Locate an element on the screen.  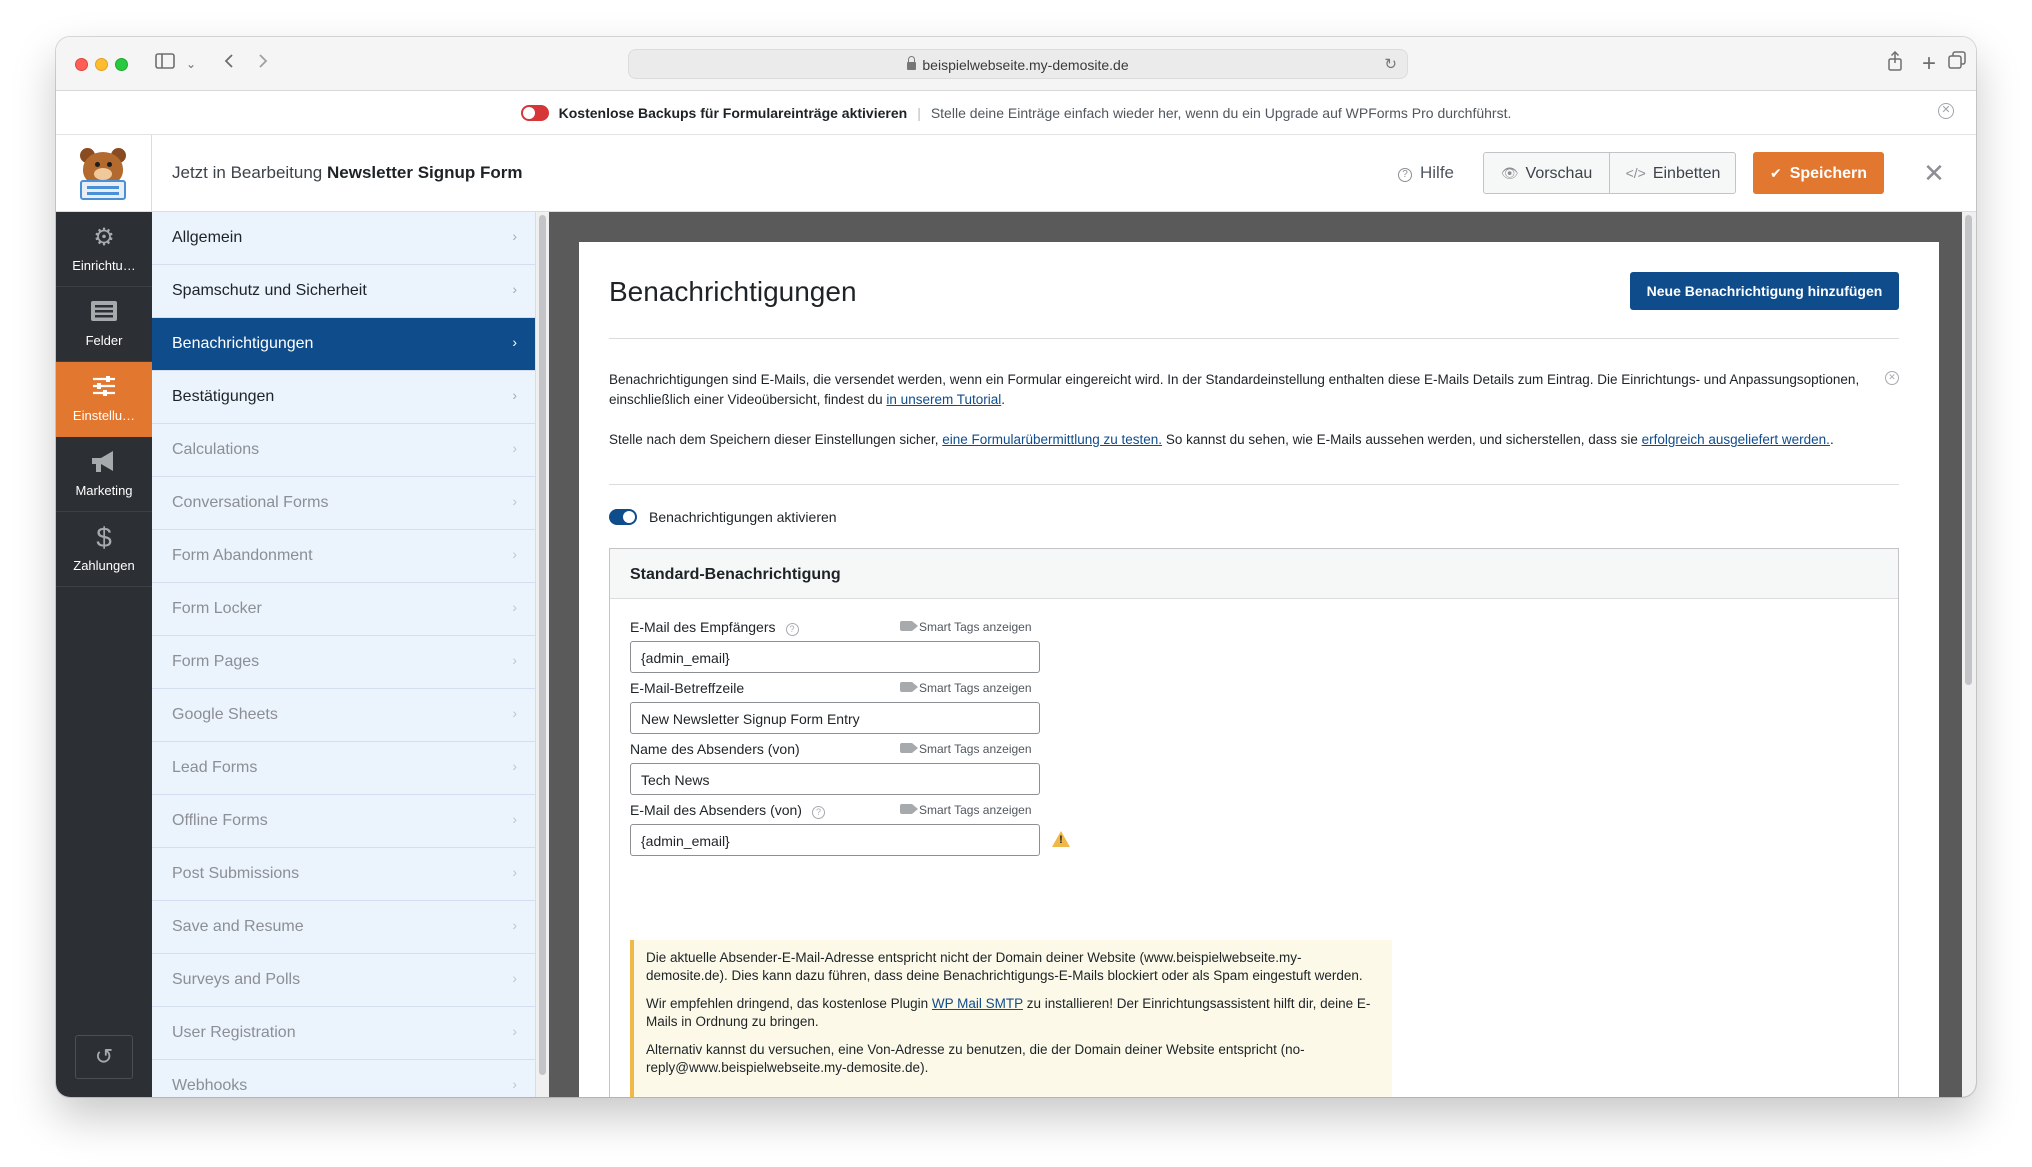
settings-item-label: Post Submissions is located at coordinates (236, 873).